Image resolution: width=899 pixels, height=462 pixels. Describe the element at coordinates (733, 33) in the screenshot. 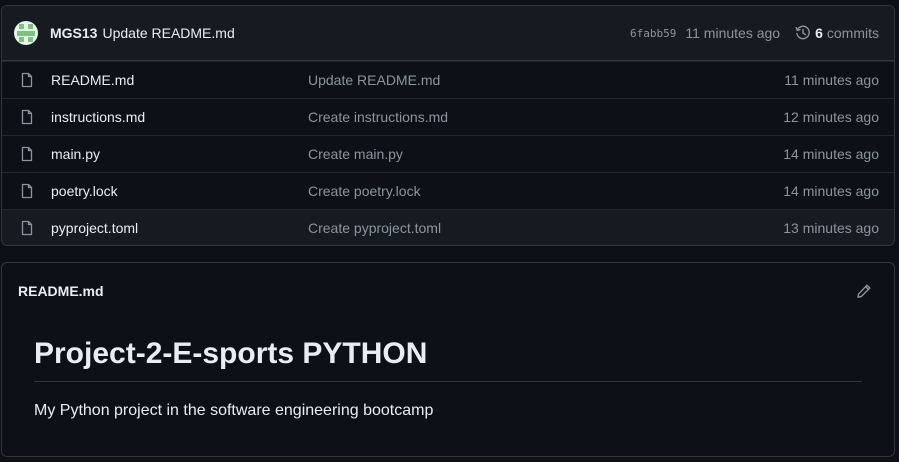

I see `commit-time: 11 minutes ago` at that location.